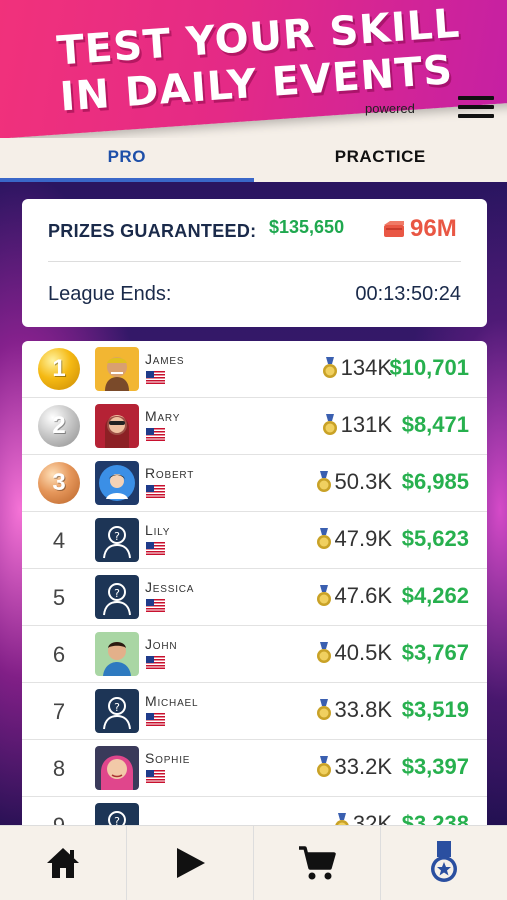 Image resolution: width=507 pixels, height=900 pixels. I want to click on leaderboard-row: 3 Robert 50.3K $6,985, so click(254, 483).